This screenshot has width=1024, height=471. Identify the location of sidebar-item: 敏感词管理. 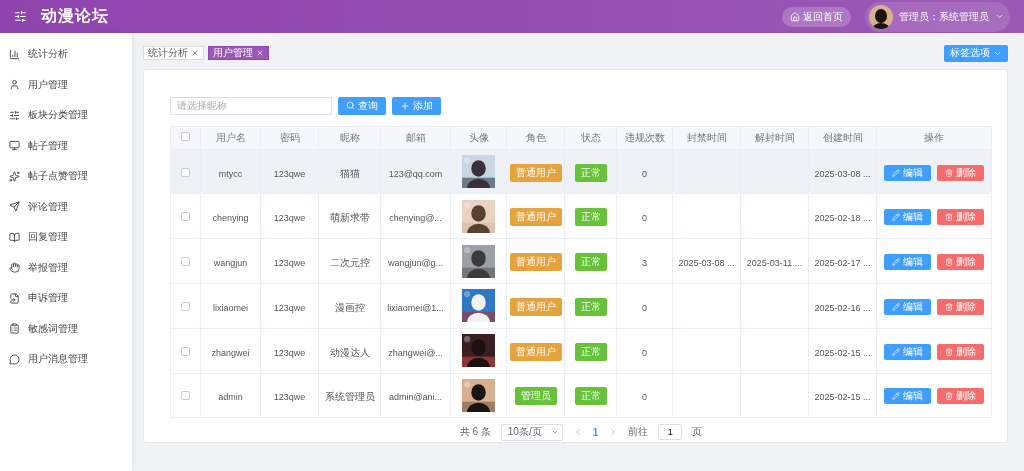
(53, 328).